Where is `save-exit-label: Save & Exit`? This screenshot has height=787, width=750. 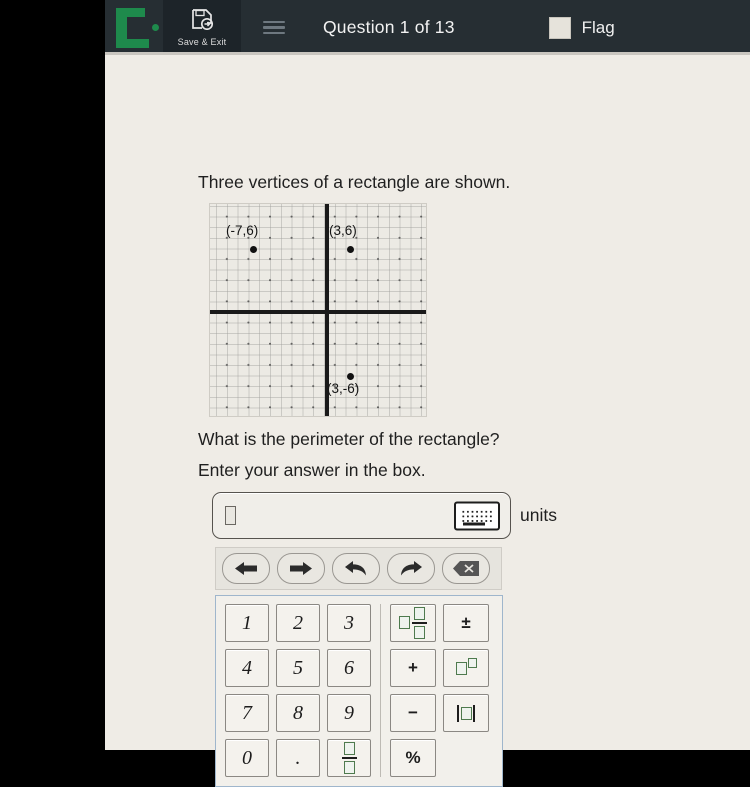 save-exit-label: Save & Exit is located at coordinates (202, 42).